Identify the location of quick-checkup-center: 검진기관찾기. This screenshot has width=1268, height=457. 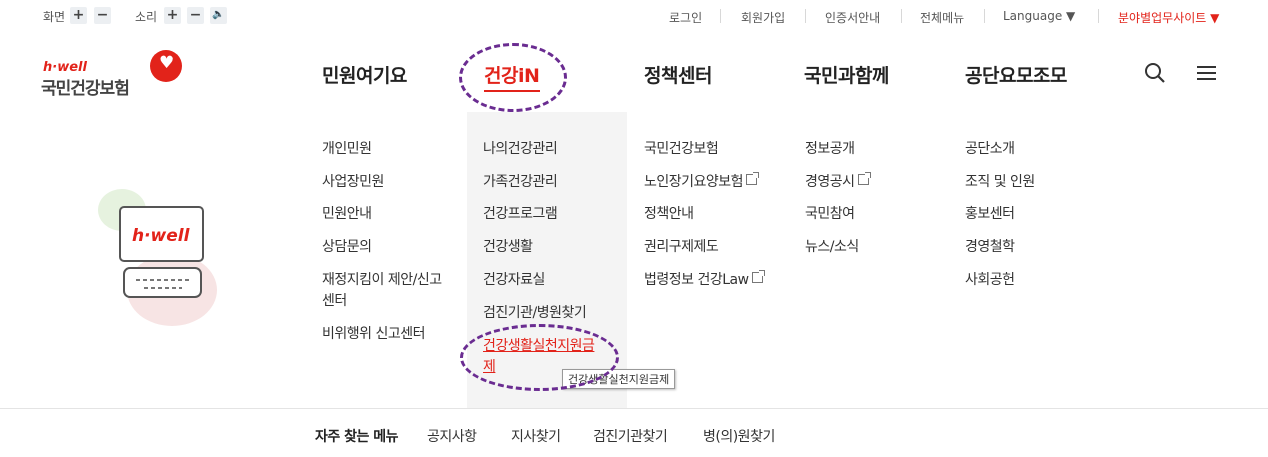
(630, 436).